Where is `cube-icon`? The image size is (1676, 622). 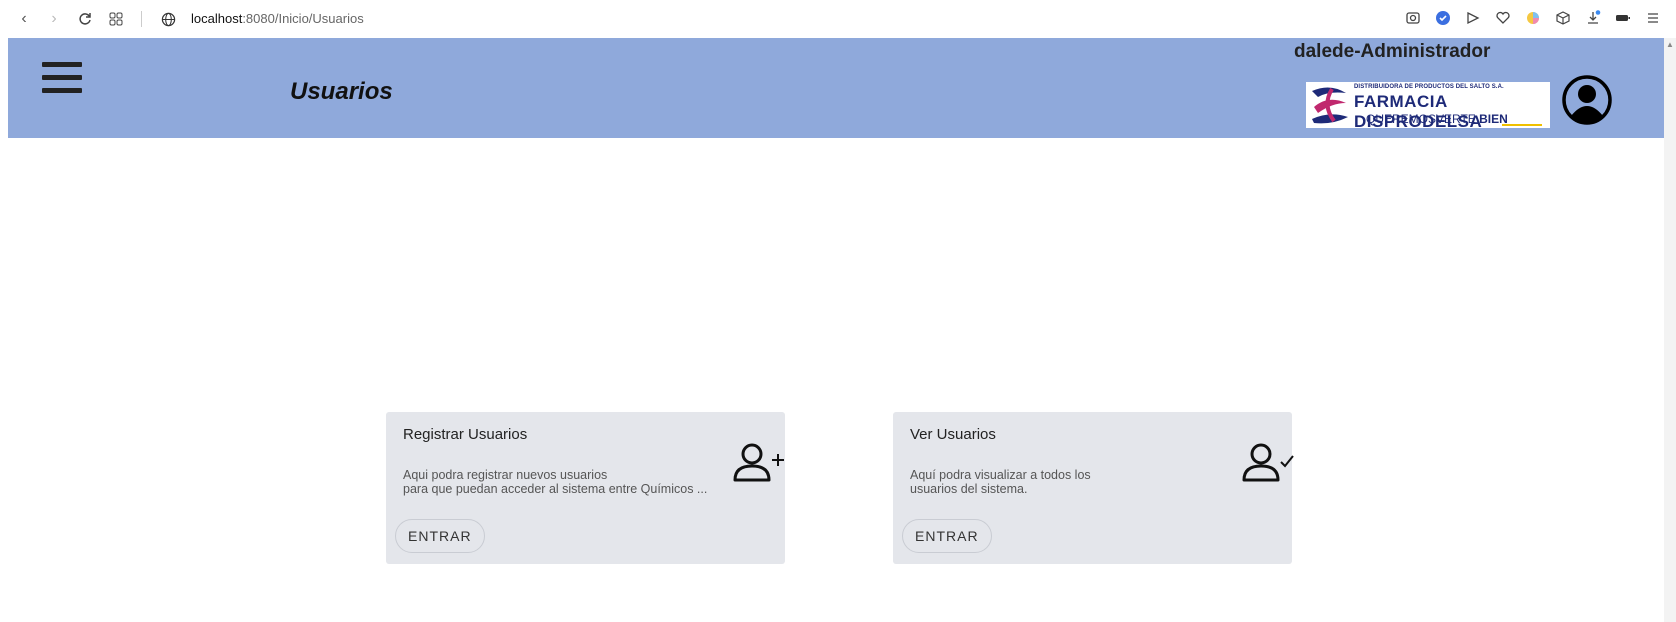
cube-icon is located at coordinates (1563, 18).